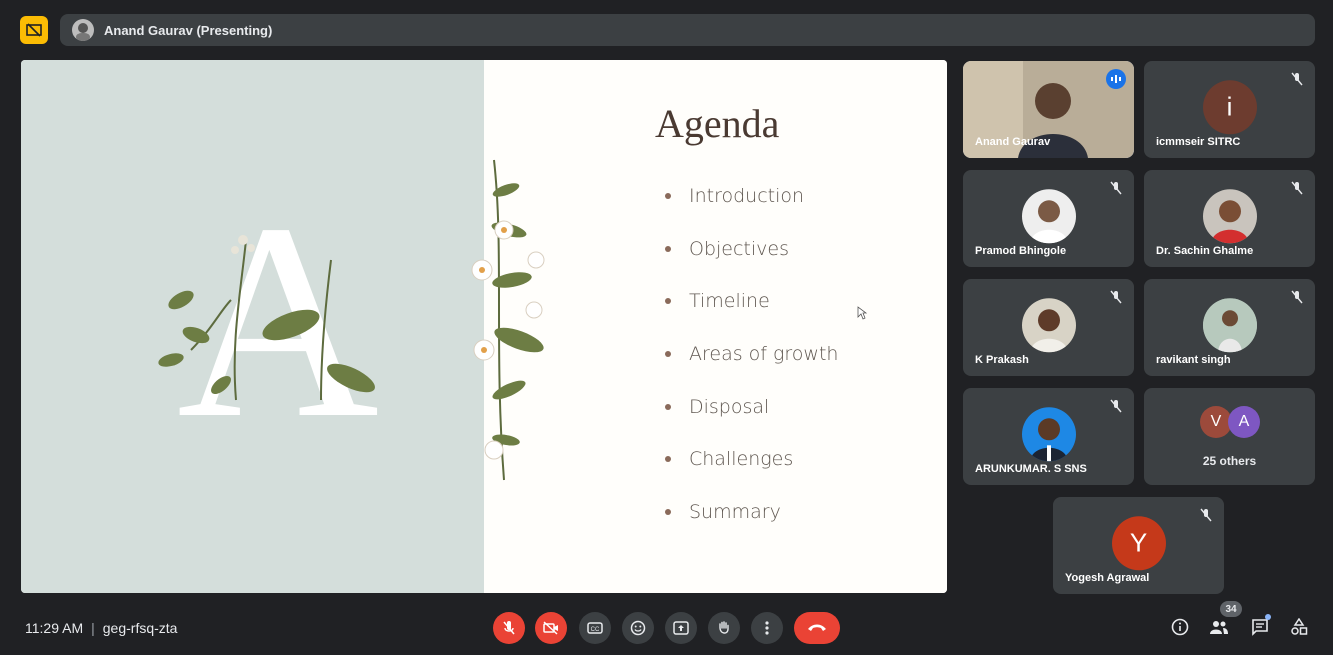 The image size is (1333, 655). I want to click on people-button, so click(1219, 627).